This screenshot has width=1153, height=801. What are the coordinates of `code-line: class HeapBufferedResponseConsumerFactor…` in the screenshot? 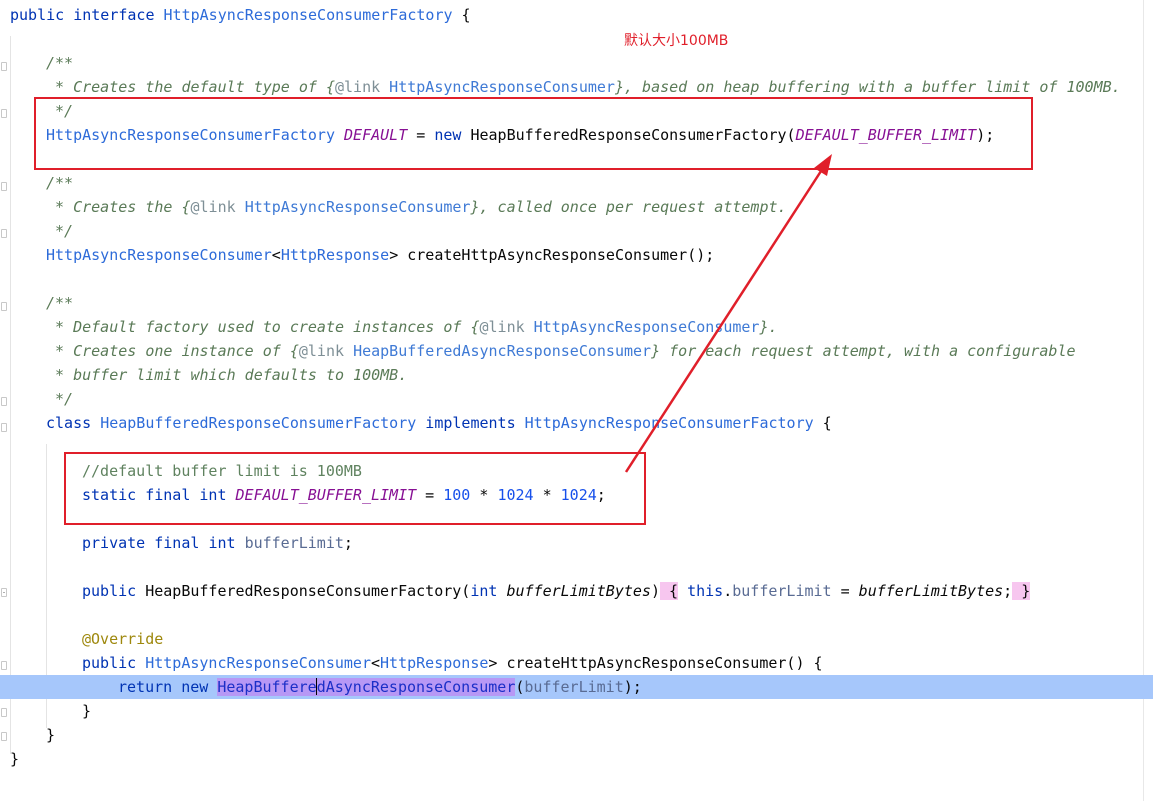 It's located at (439, 423).